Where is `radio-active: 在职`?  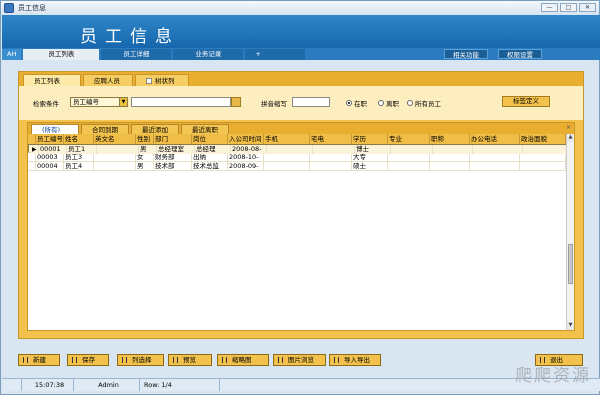 radio-active: 在职 is located at coordinates (356, 103).